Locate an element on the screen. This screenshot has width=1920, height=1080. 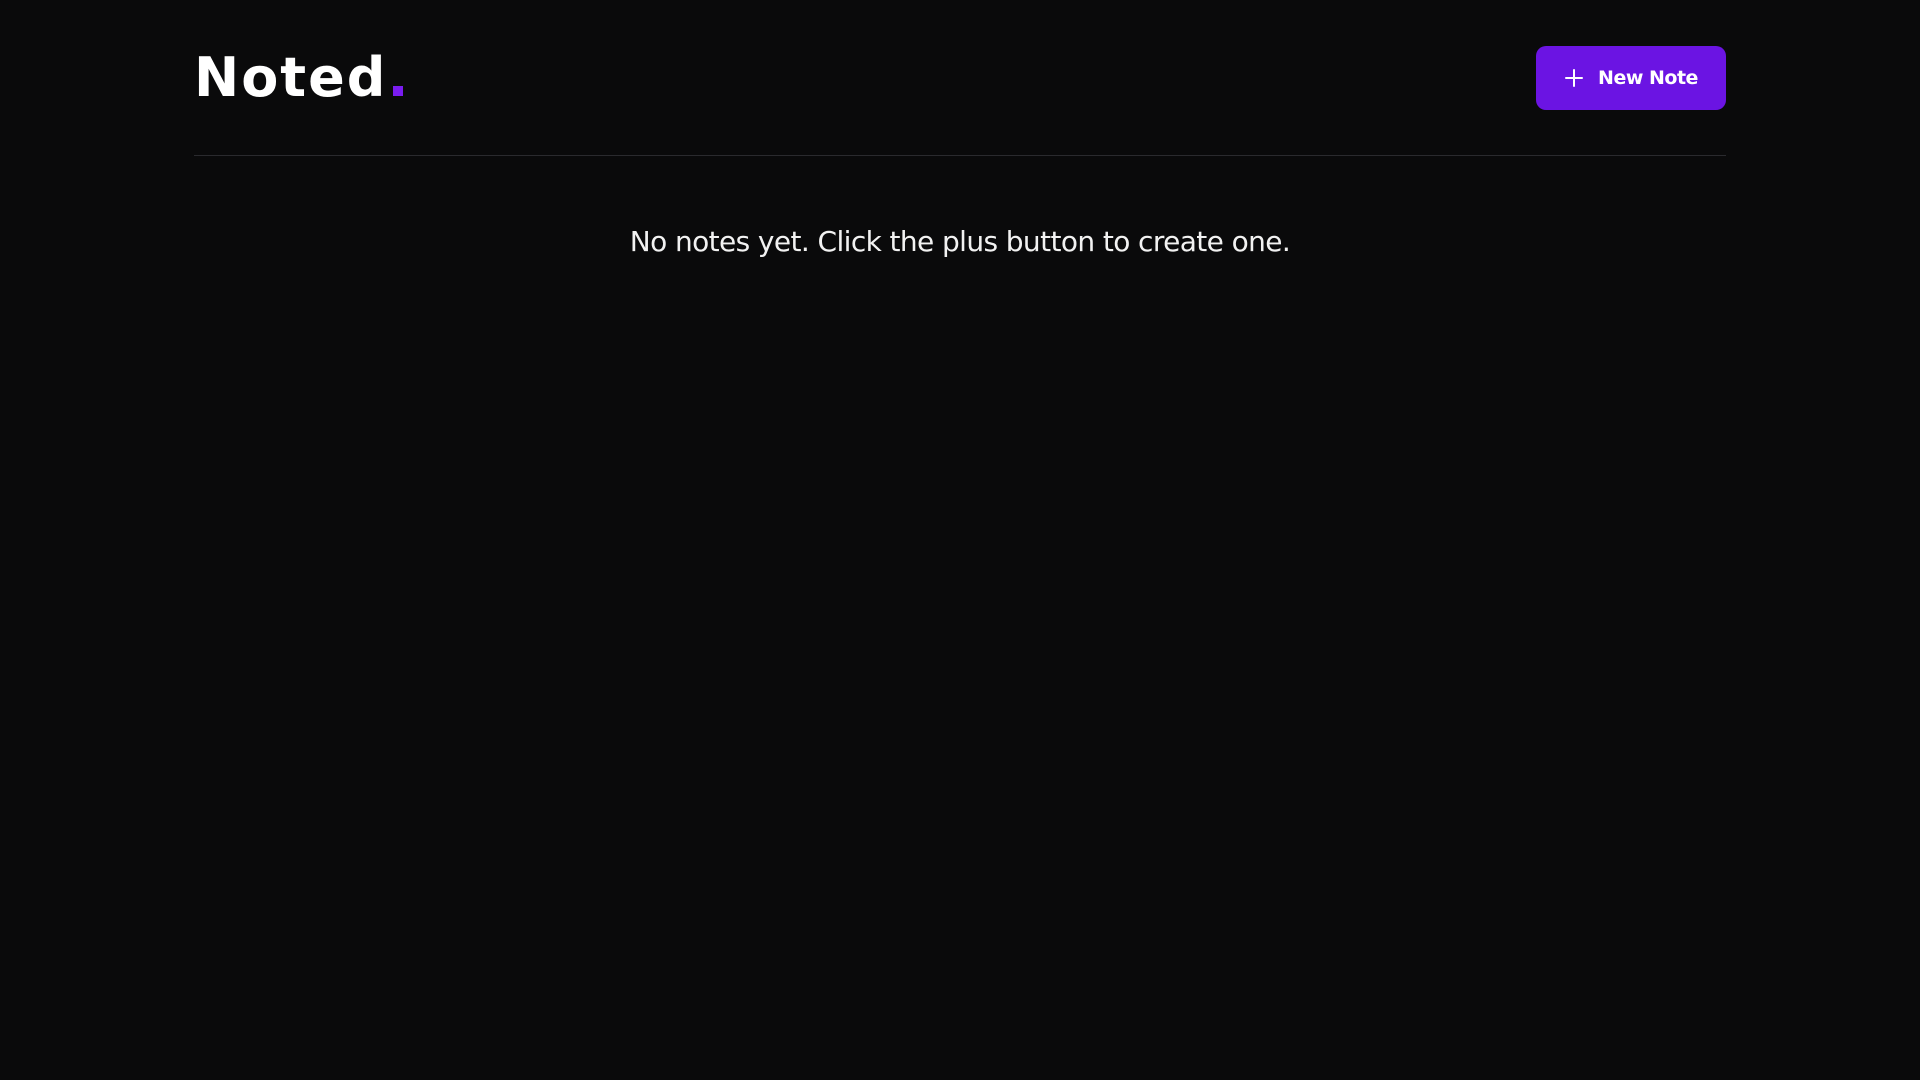
logo-dot is located at coordinates (398, 91).